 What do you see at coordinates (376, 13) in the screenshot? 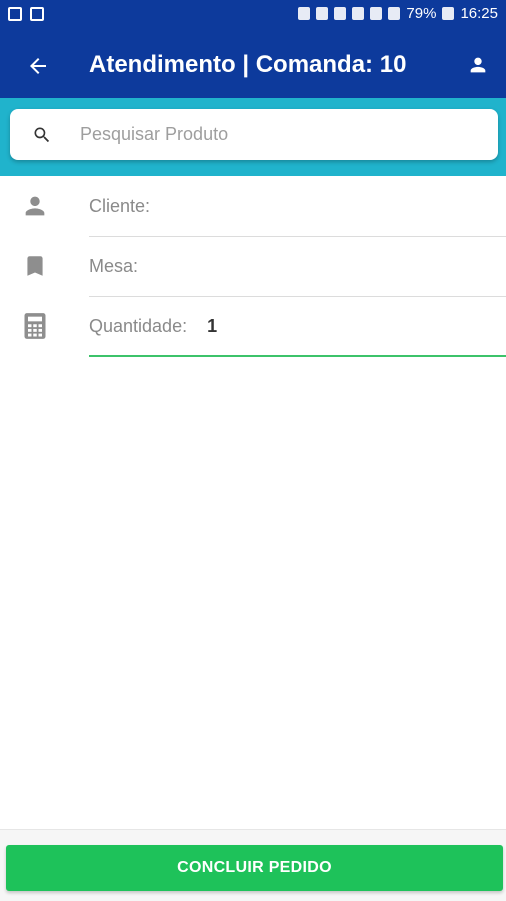
I see `wifi-icon` at bounding box center [376, 13].